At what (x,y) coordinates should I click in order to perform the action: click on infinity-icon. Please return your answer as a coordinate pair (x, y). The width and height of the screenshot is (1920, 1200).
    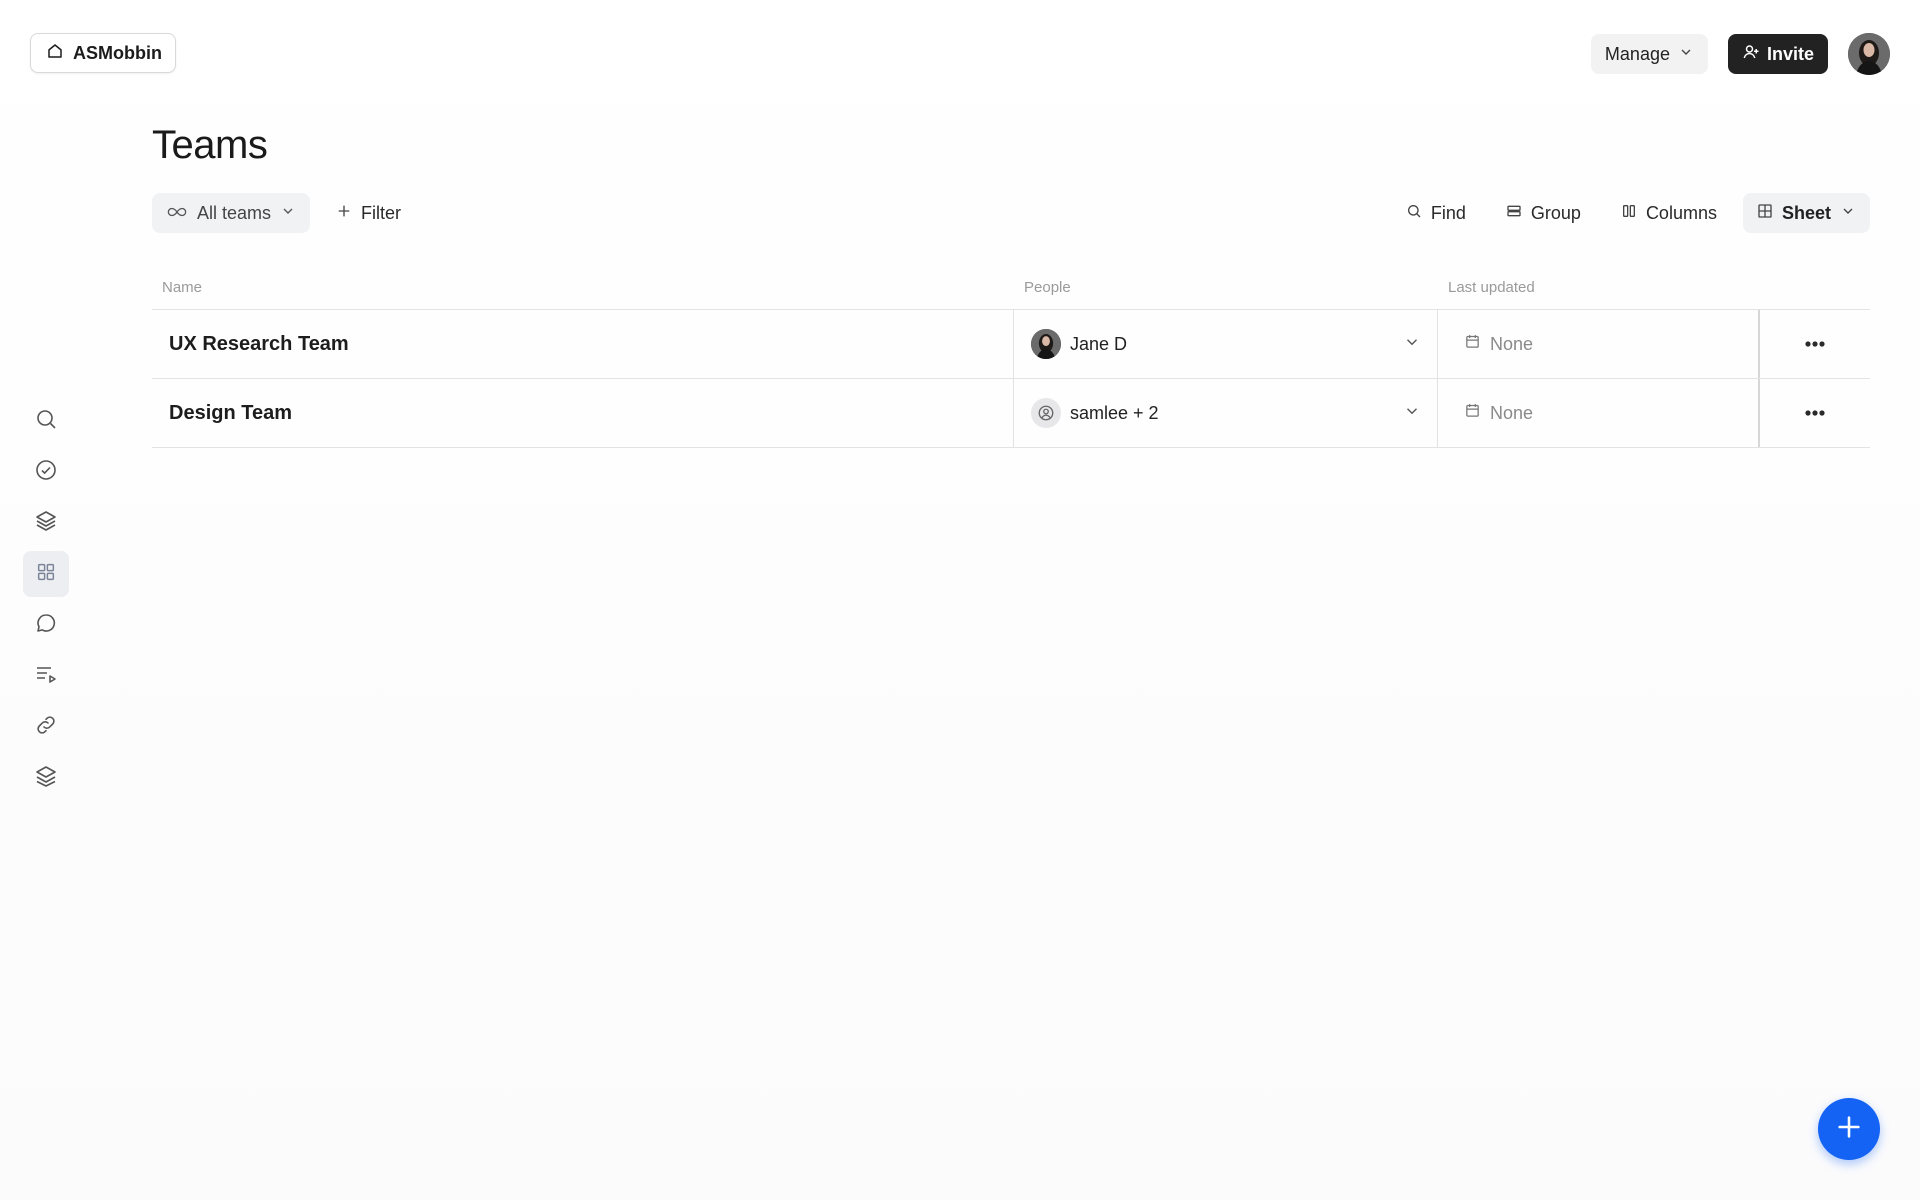
    Looking at the image, I should click on (177, 213).